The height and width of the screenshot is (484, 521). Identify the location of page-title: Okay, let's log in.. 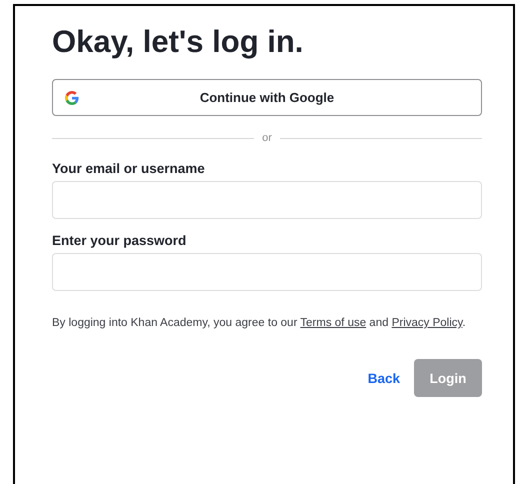
(178, 42).